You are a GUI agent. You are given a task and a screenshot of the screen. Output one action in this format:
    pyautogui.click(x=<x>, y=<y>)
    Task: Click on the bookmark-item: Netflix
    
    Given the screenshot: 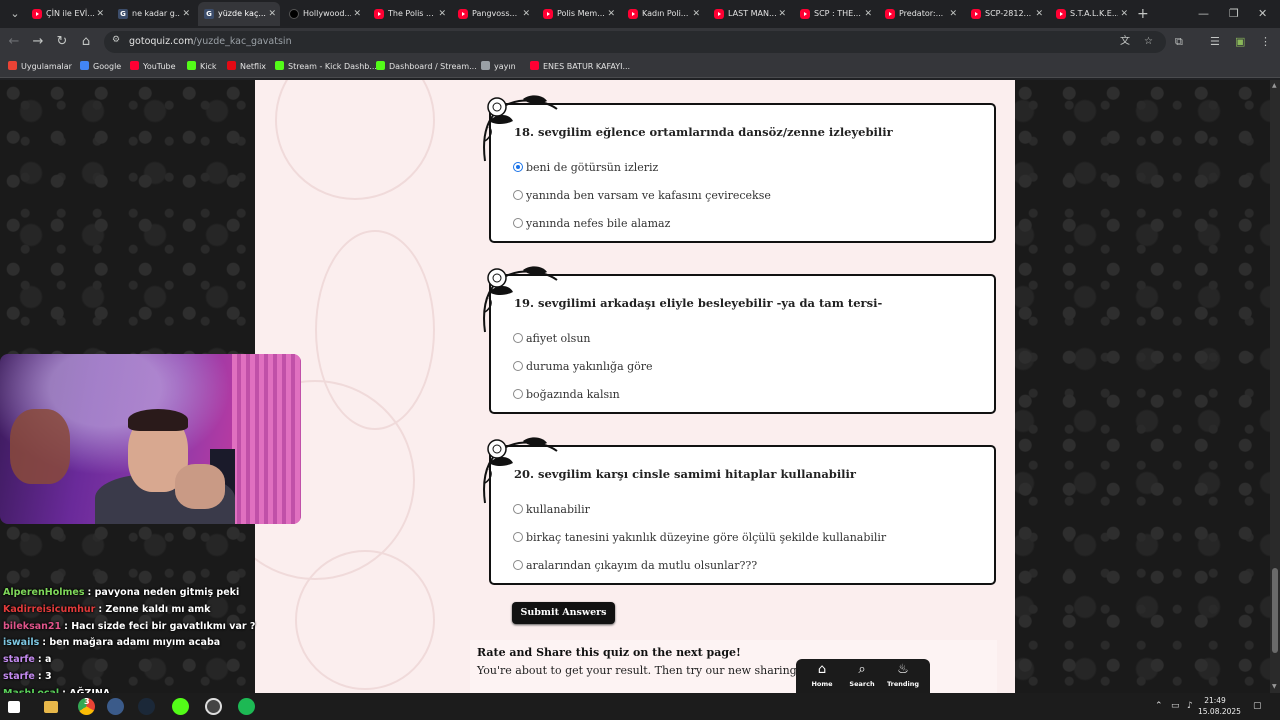 What is the action you would take?
    pyautogui.click(x=246, y=67)
    